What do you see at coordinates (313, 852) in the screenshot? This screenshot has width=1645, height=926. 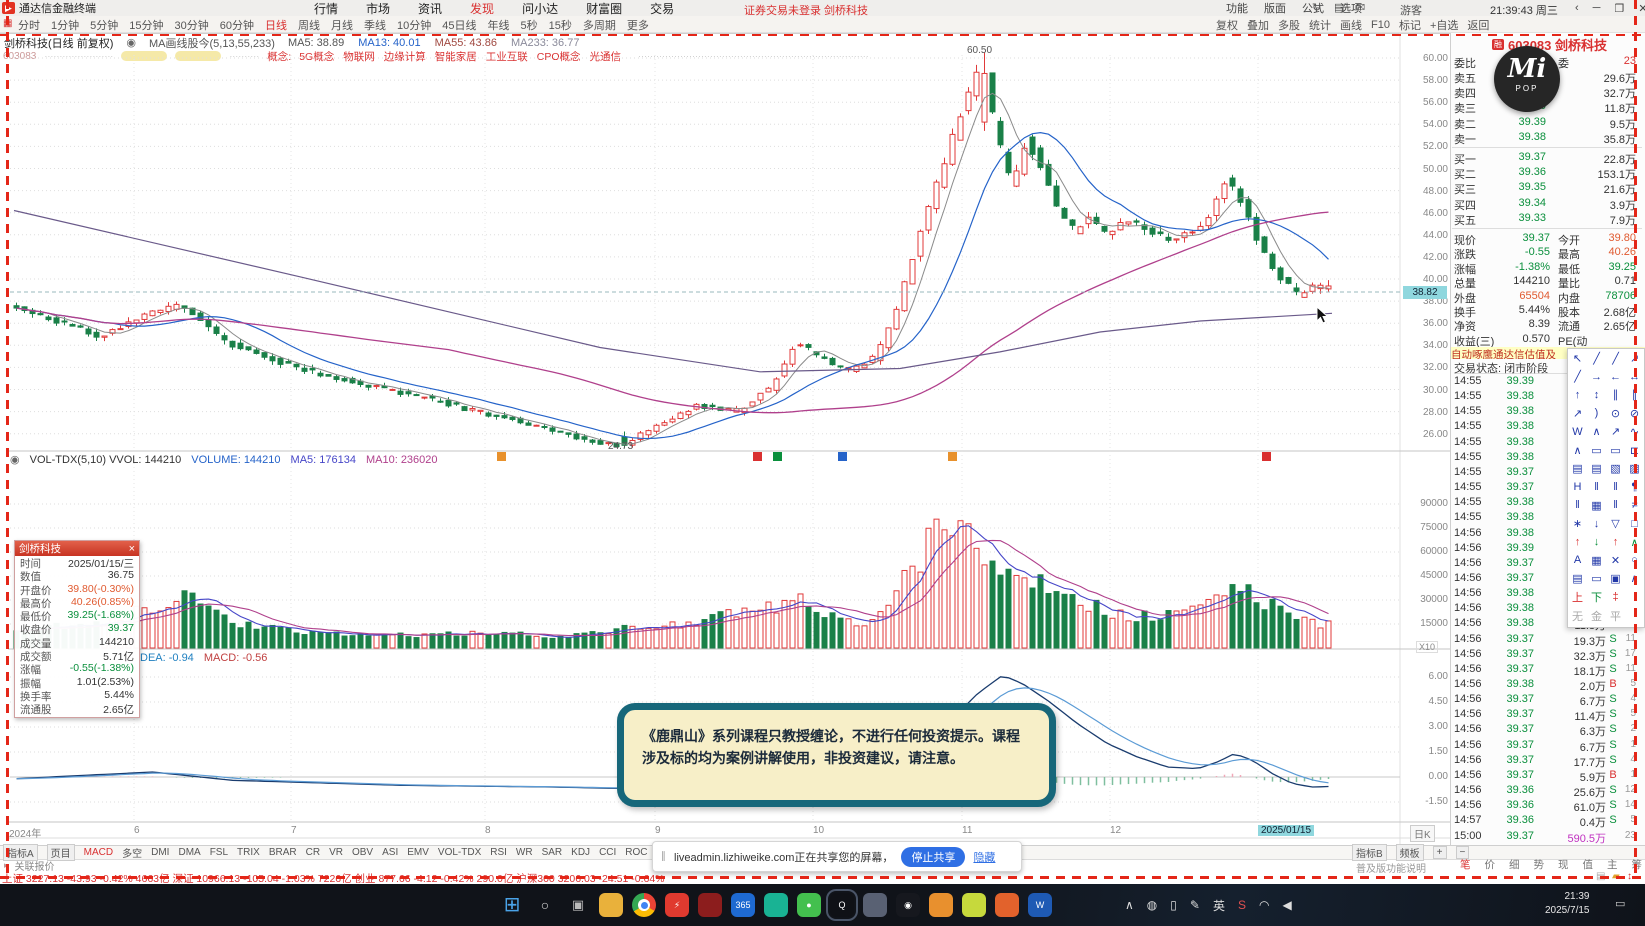 I see `indicator-tab-CR: CR` at bounding box center [313, 852].